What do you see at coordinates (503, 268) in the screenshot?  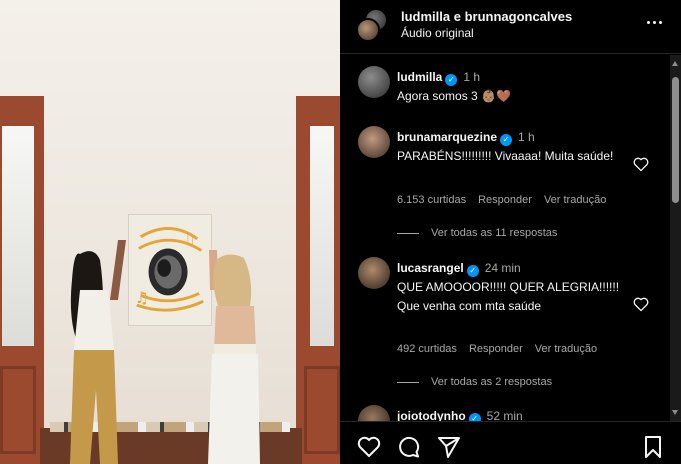 I see `comment-time: 24 min` at bounding box center [503, 268].